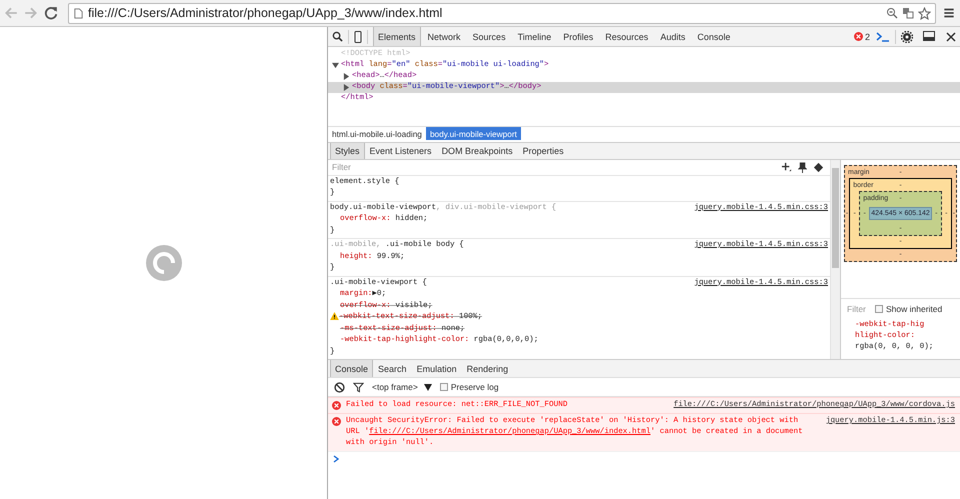  What do you see at coordinates (502, 13) in the screenshot?
I see `address-bar: file:///C:/Users/Administrator/phonegap/UApp_3/www/index.html` at bounding box center [502, 13].